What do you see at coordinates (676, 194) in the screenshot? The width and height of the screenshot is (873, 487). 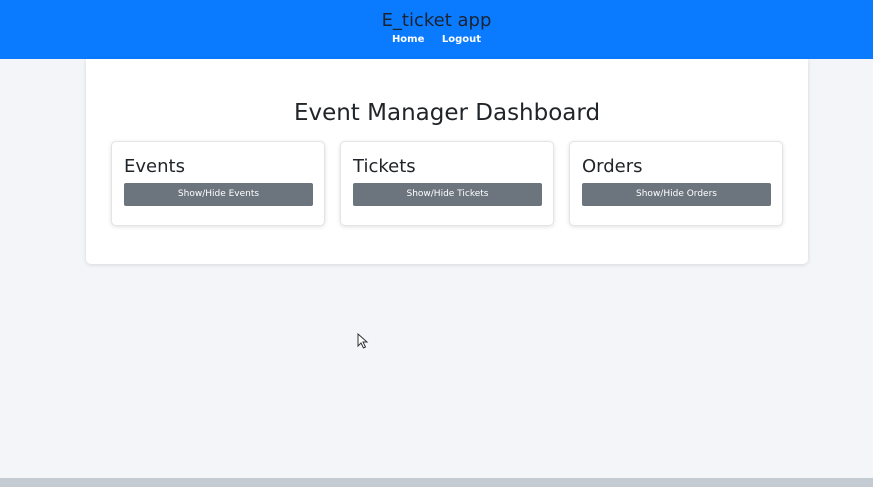 I see `show-hide-orders-button: Show/Hide Orders` at bounding box center [676, 194].